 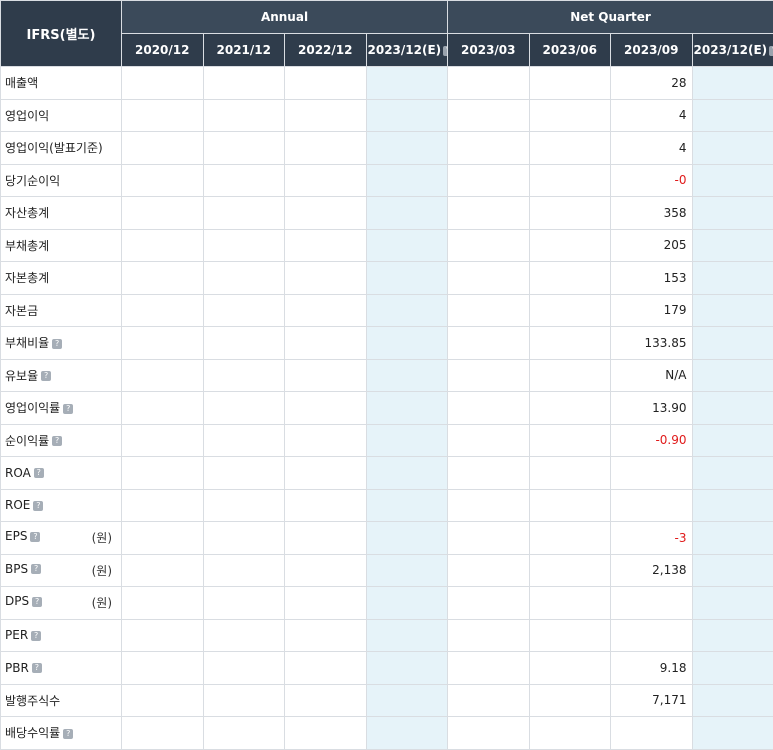 What do you see at coordinates (387, 733) in the screenshot?
I see `table-row: 배당수익률?` at bounding box center [387, 733].